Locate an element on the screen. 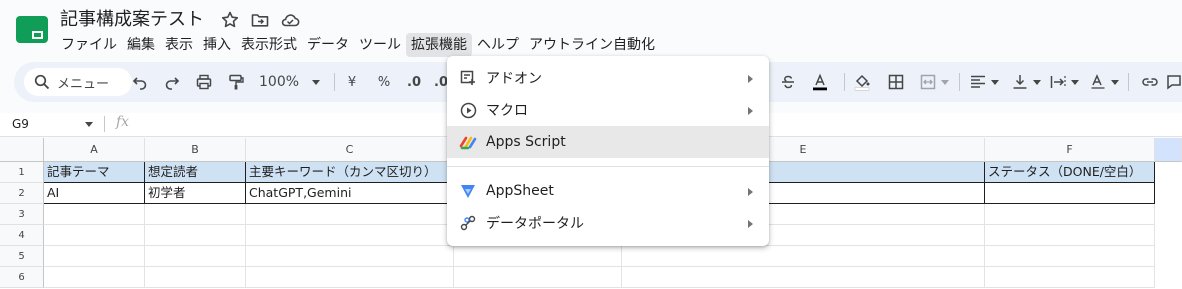 Image resolution: width=1182 pixels, height=289 pixels. zoom-select: 100% is located at coordinates (290, 82).